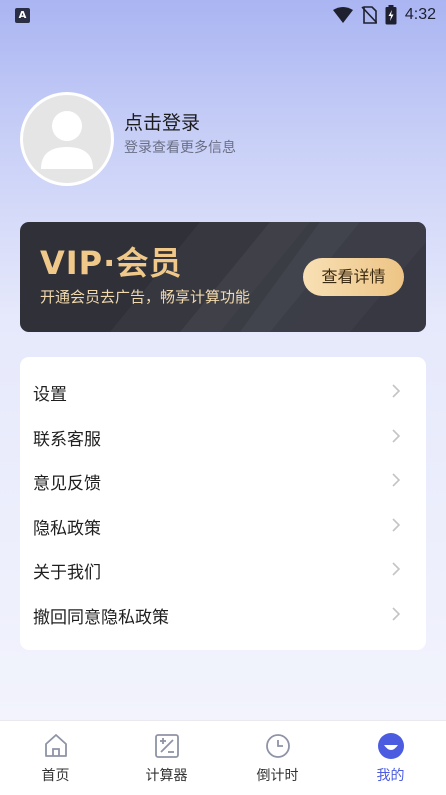 The width and height of the screenshot is (446, 795). What do you see at coordinates (223, 17) in the screenshot?
I see `status-bar: A 4:32` at bounding box center [223, 17].